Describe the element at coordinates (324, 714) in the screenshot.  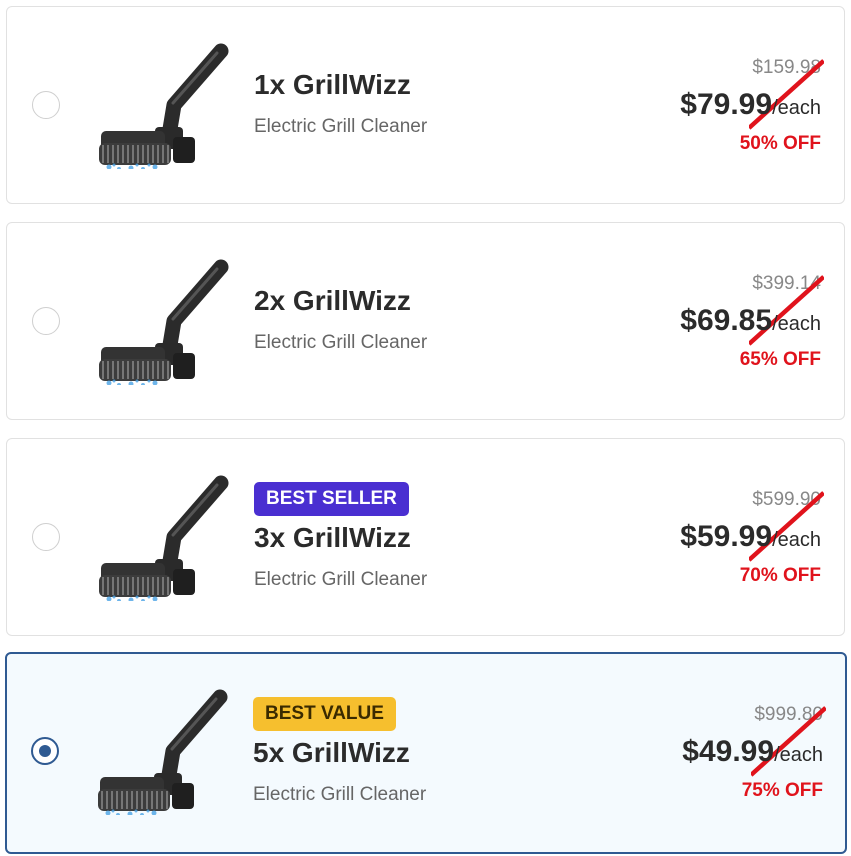
I see `best-value-badge: BEST VALUE` at that location.